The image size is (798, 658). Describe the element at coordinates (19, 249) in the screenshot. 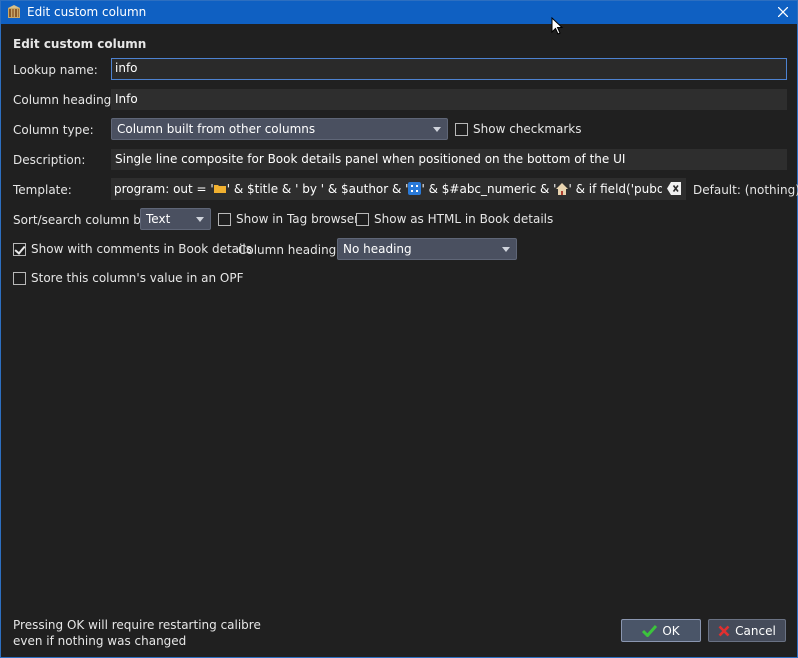

I see `checkbox-box-checked` at that location.